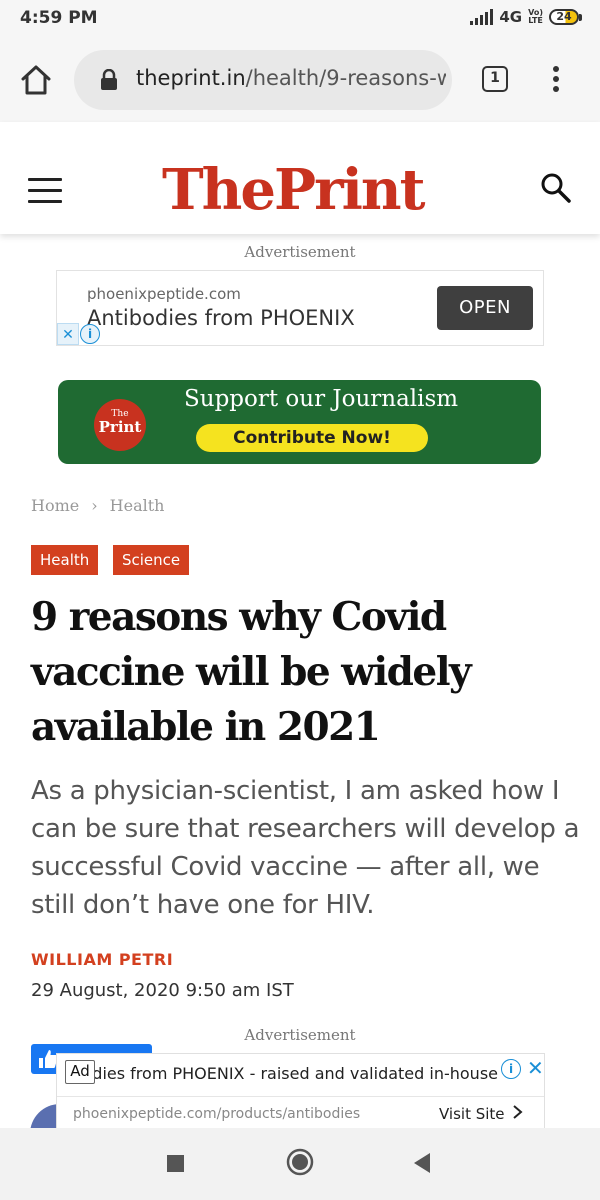 The image size is (600, 1200). What do you see at coordinates (300, 1035) in the screenshot?
I see `ad-label-bottom: Advertisement` at bounding box center [300, 1035].